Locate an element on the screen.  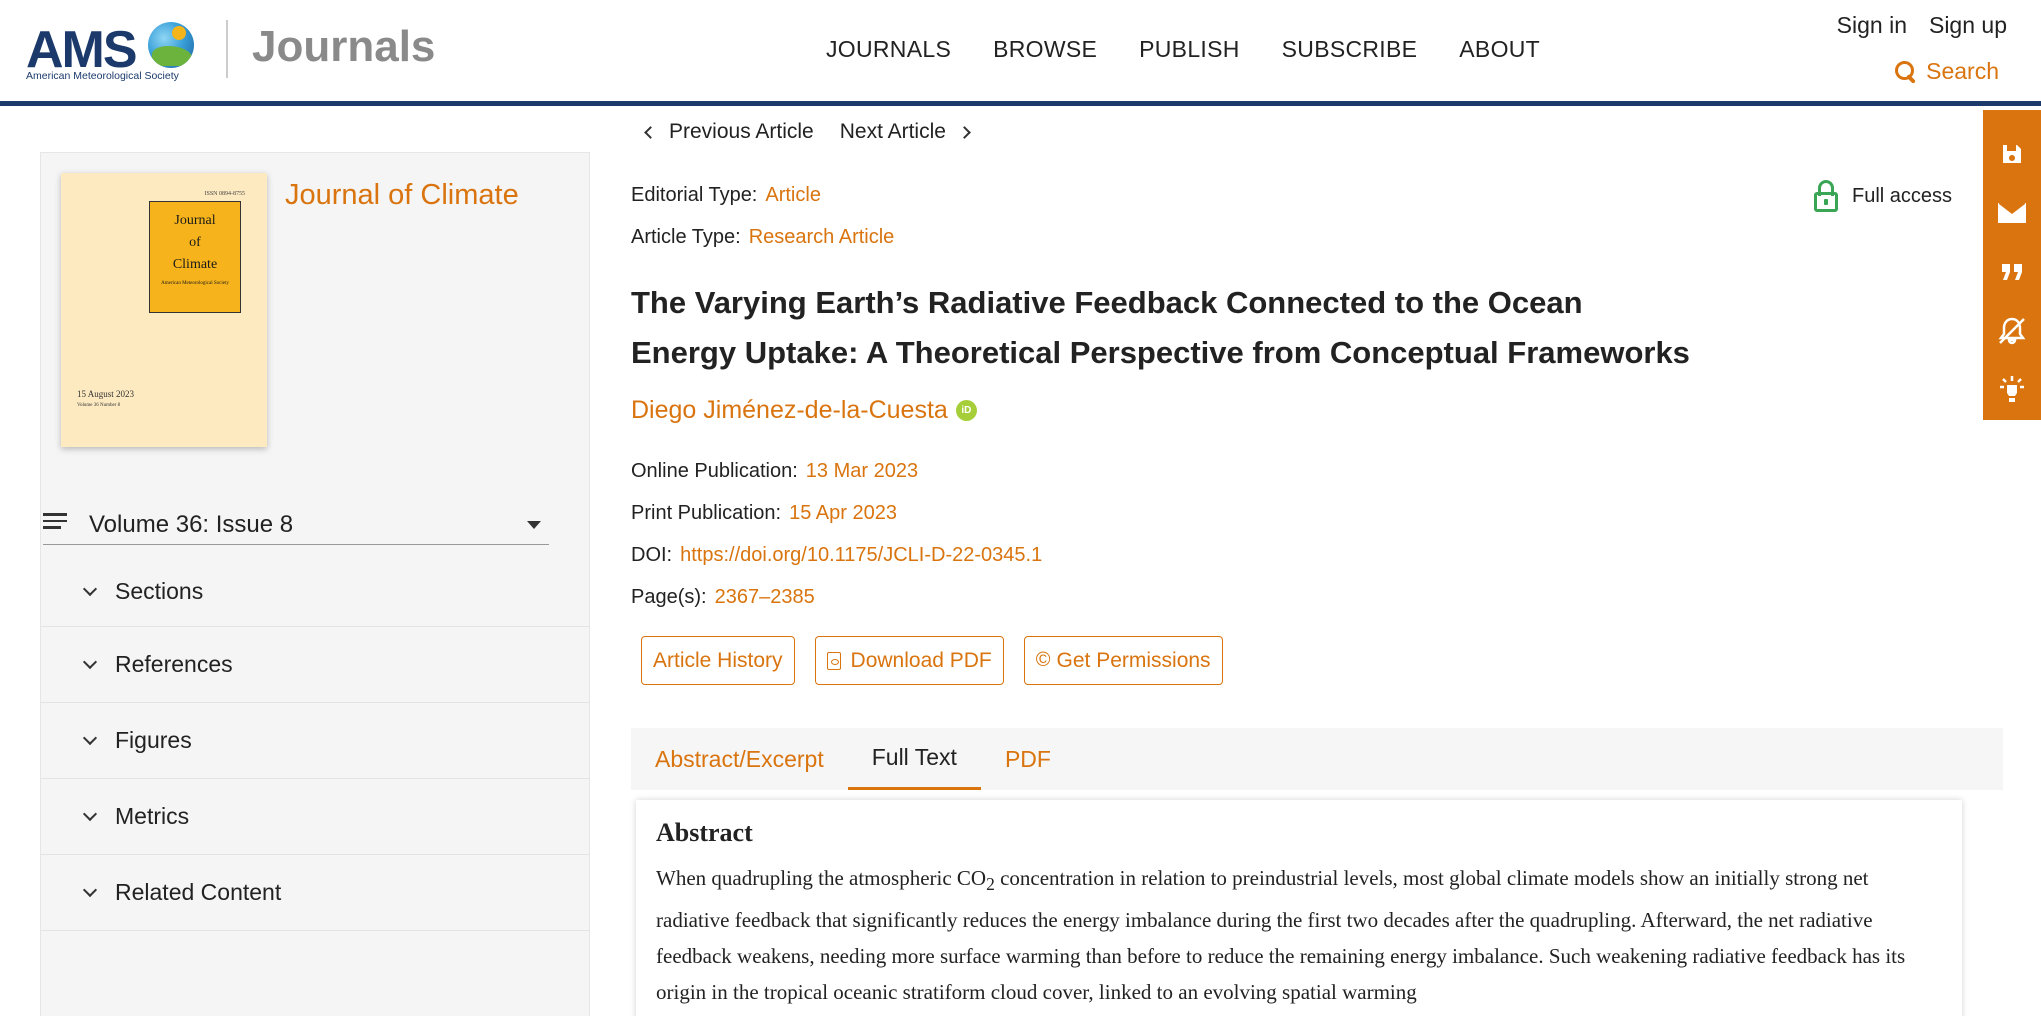
main-nav: JOURNALS BROWSE PUBLISH SUBSCRIBE ABOUT is located at coordinates (1204, 49).